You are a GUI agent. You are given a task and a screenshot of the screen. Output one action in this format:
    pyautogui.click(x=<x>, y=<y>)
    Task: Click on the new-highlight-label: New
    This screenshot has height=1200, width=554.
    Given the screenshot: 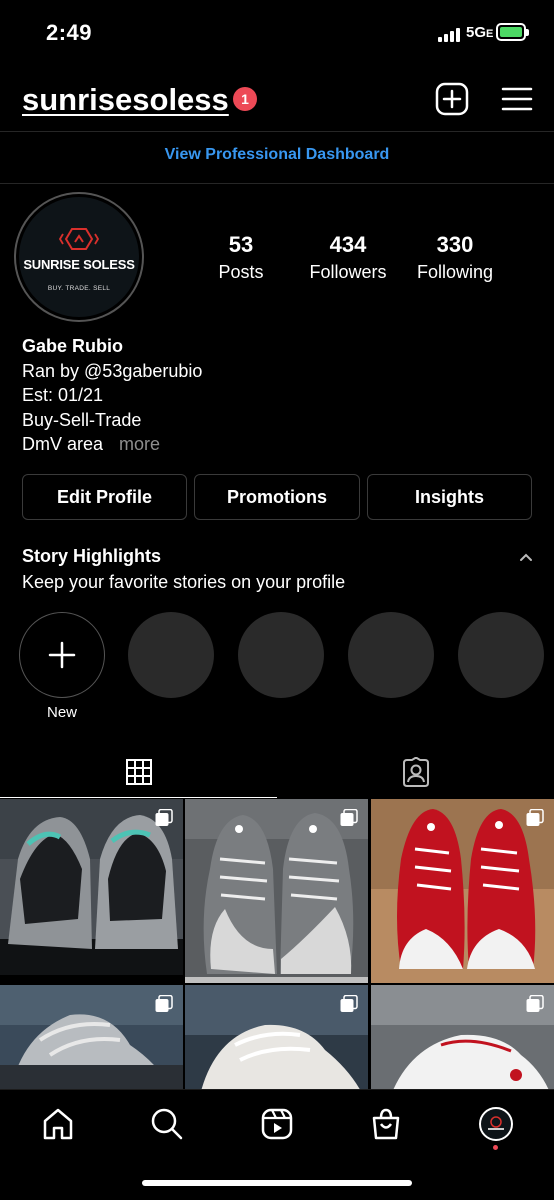 What is the action you would take?
    pyautogui.click(x=61, y=712)
    